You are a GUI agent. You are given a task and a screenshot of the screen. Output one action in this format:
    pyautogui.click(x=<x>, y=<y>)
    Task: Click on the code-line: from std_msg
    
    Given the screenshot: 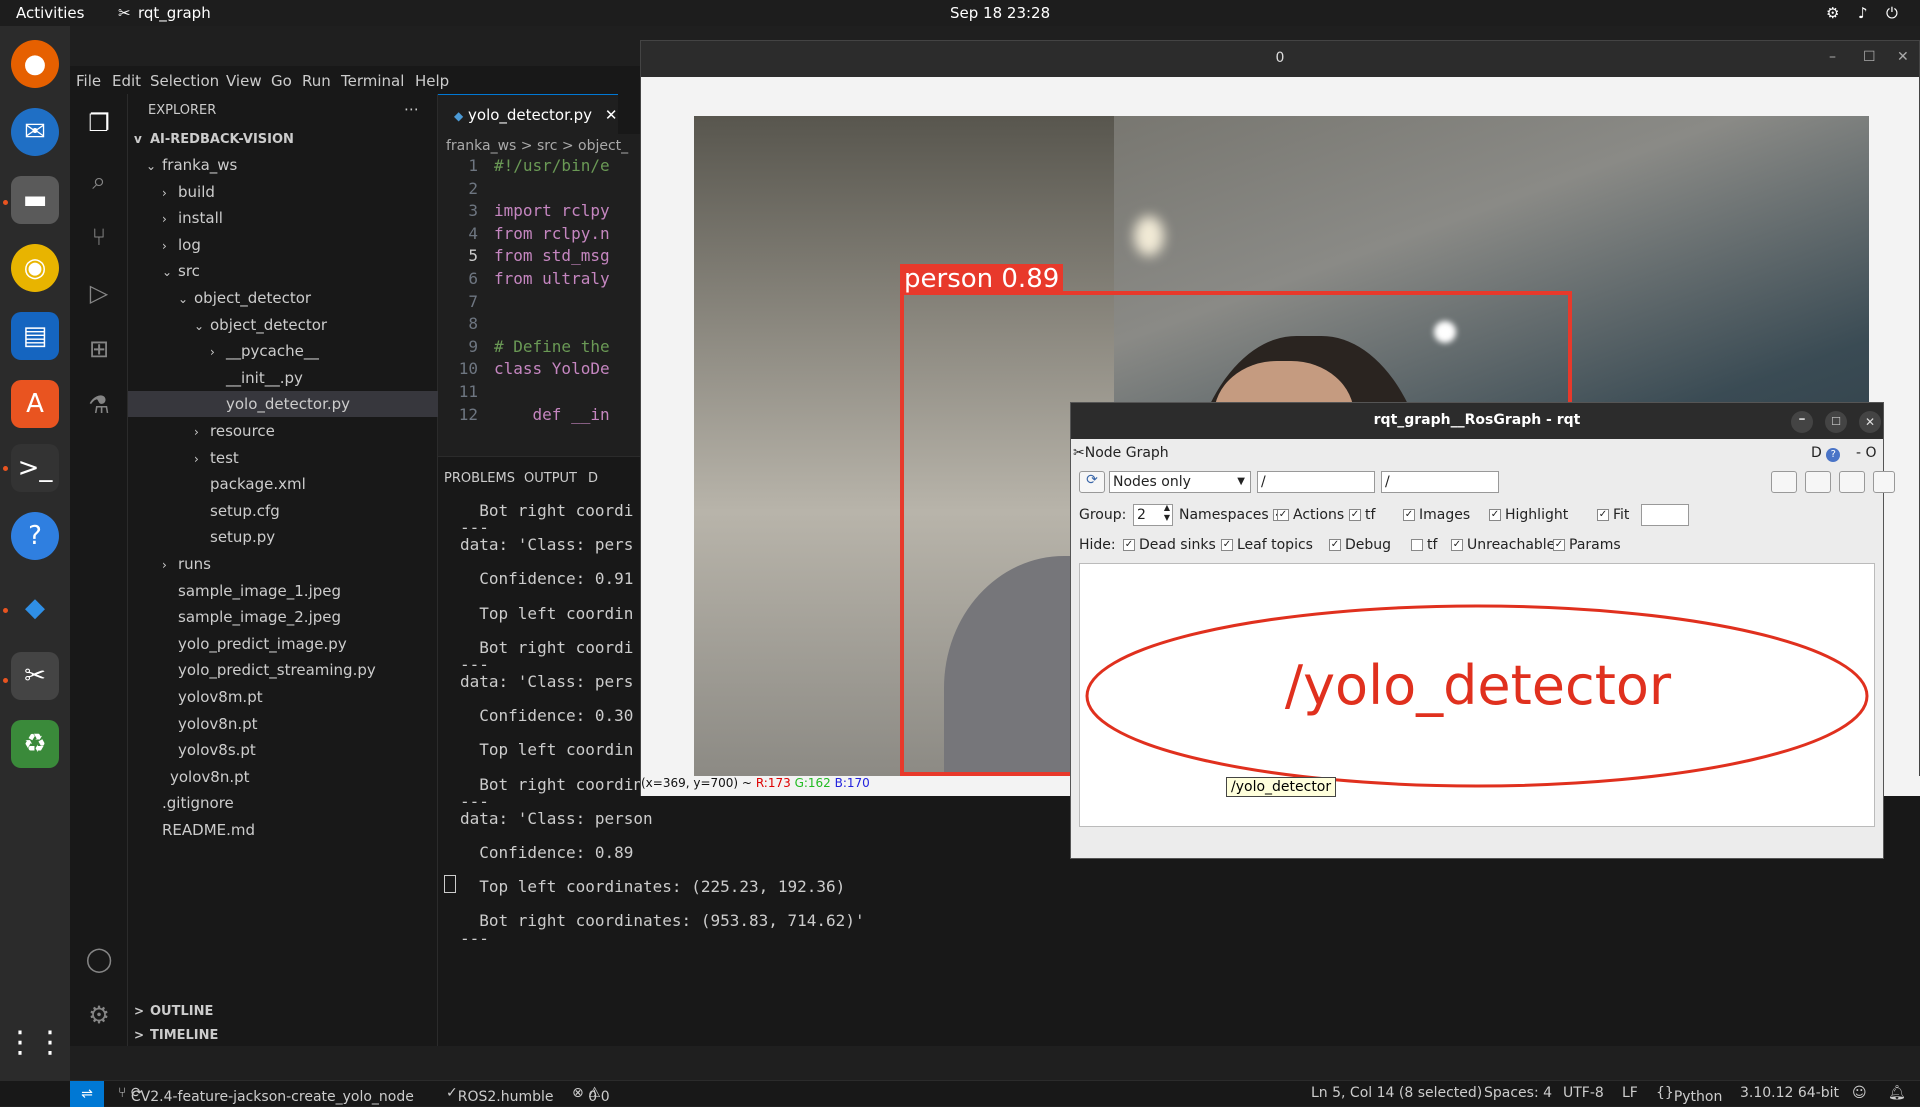 What is the action you would take?
    pyautogui.click(x=552, y=255)
    